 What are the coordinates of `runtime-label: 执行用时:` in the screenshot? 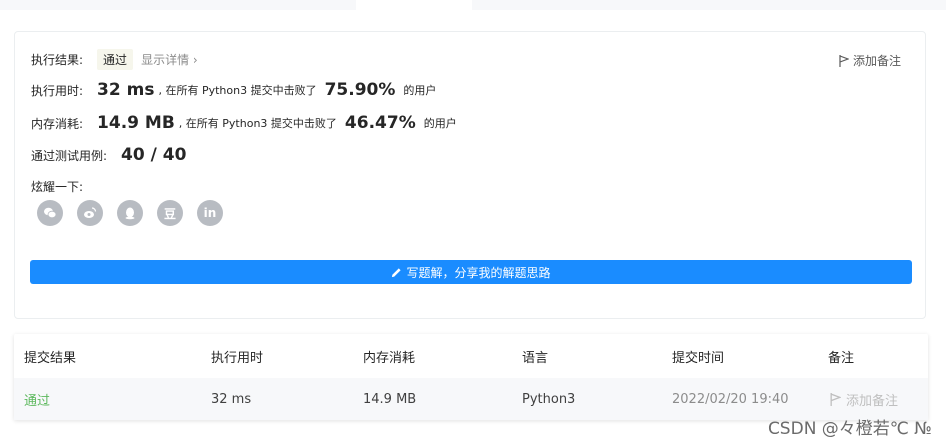 It's located at (57, 90).